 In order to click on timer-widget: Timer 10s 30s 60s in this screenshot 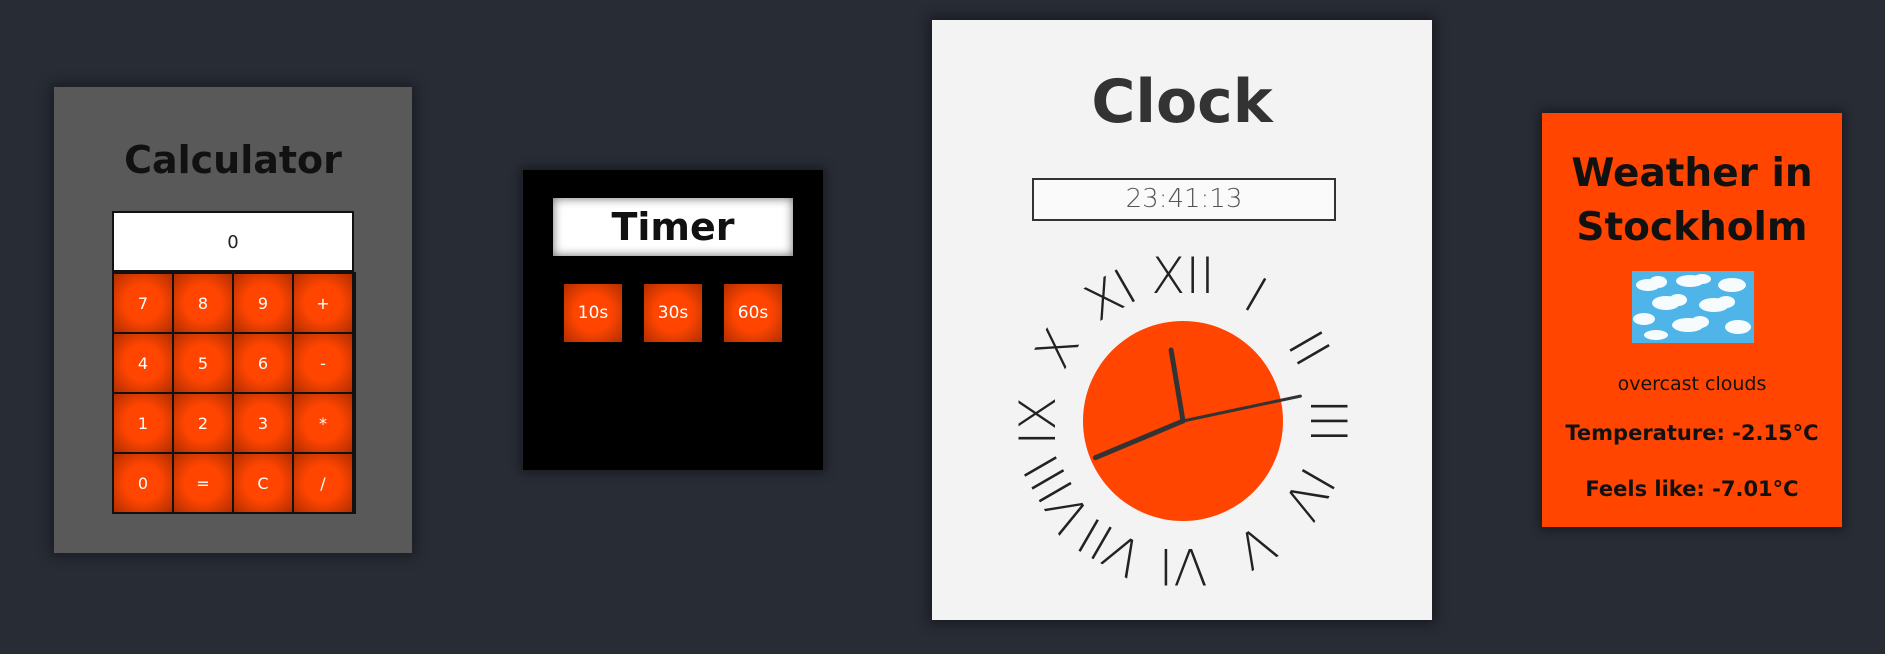, I will do `click(673, 320)`.